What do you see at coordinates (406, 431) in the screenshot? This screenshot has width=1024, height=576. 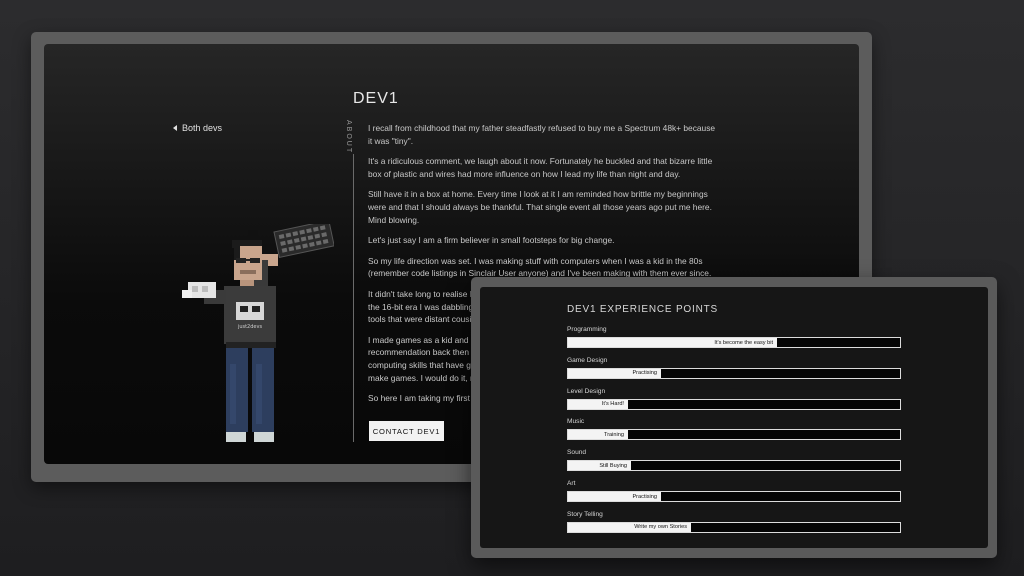 I see `contact-dev1-button: CONTACT DEV1` at bounding box center [406, 431].